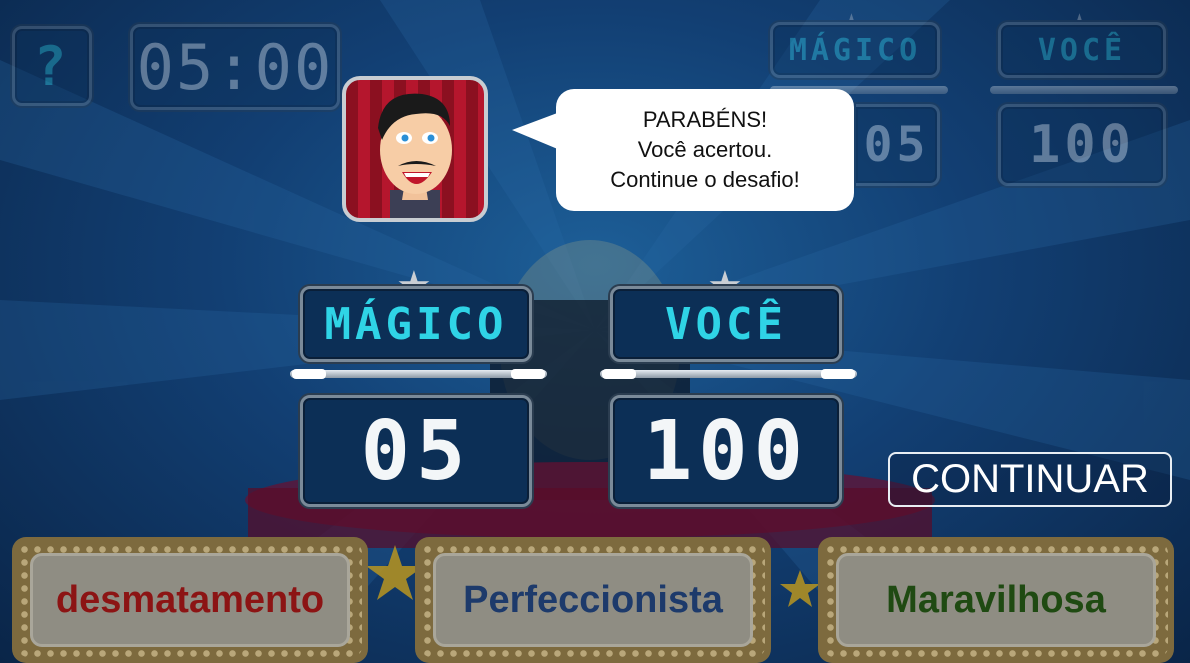 Image resolution: width=1190 pixels, height=663 pixels. I want to click on answer-card-1: desmatamento, so click(190, 600).